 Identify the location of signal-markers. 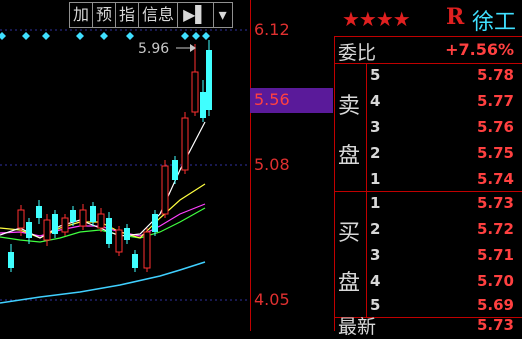
(105, 36).